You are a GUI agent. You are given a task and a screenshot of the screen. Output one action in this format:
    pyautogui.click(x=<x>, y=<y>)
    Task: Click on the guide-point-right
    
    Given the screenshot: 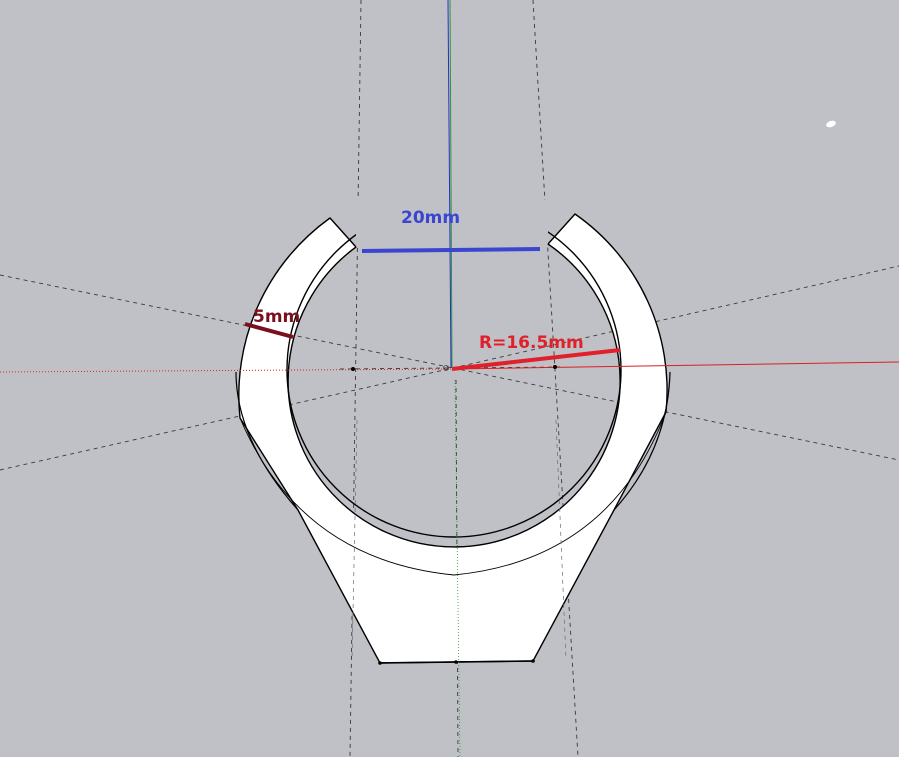 What is the action you would take?
    pyautogui.click(x=555, y=367)
    